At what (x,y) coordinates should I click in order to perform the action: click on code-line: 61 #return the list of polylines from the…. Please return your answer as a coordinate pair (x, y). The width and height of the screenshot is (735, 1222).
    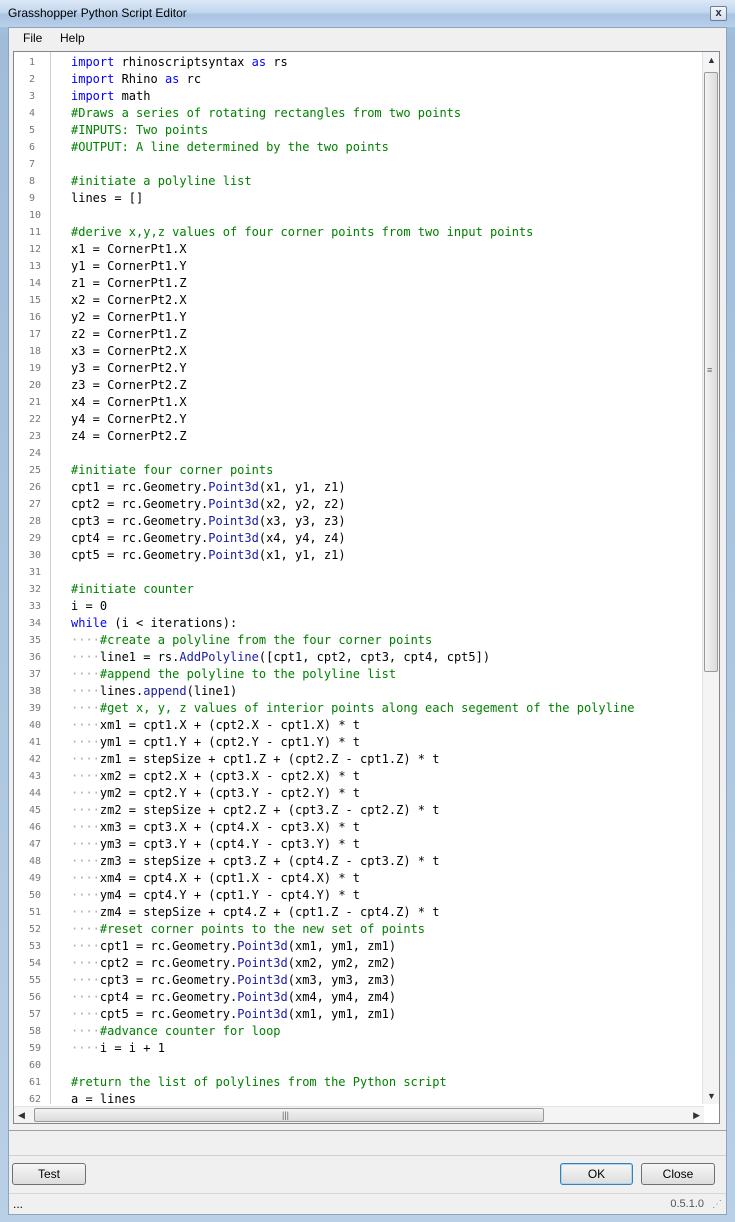
    Looking at the image, I should click on (359, 1082).